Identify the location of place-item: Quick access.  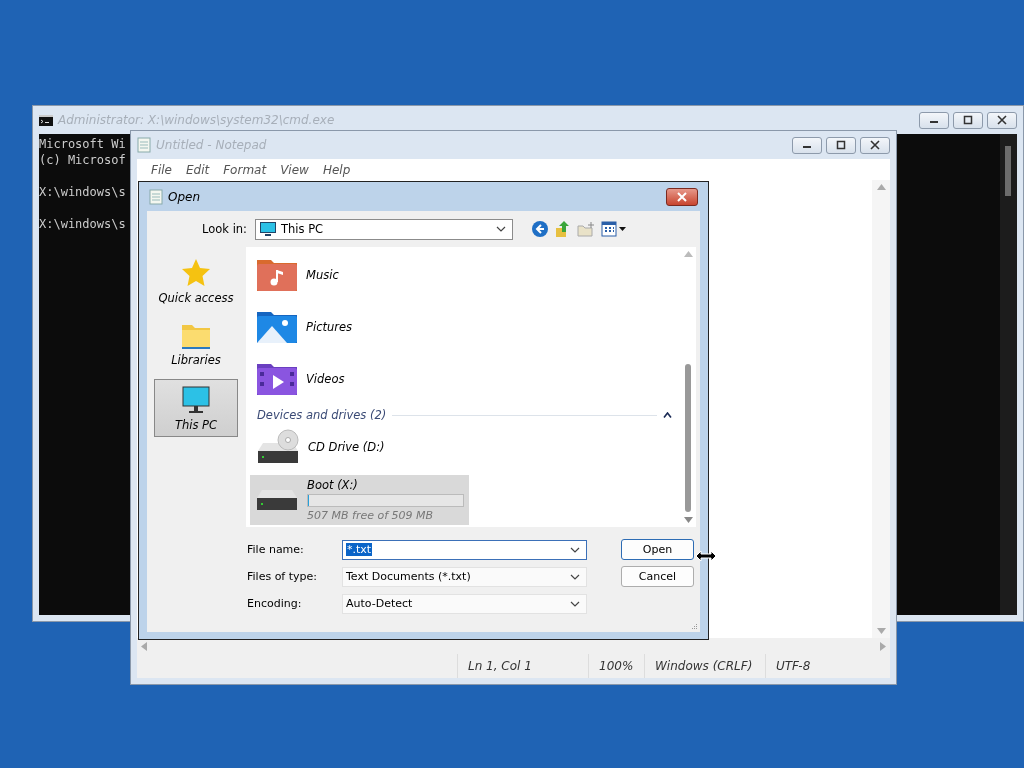
(196, 281).